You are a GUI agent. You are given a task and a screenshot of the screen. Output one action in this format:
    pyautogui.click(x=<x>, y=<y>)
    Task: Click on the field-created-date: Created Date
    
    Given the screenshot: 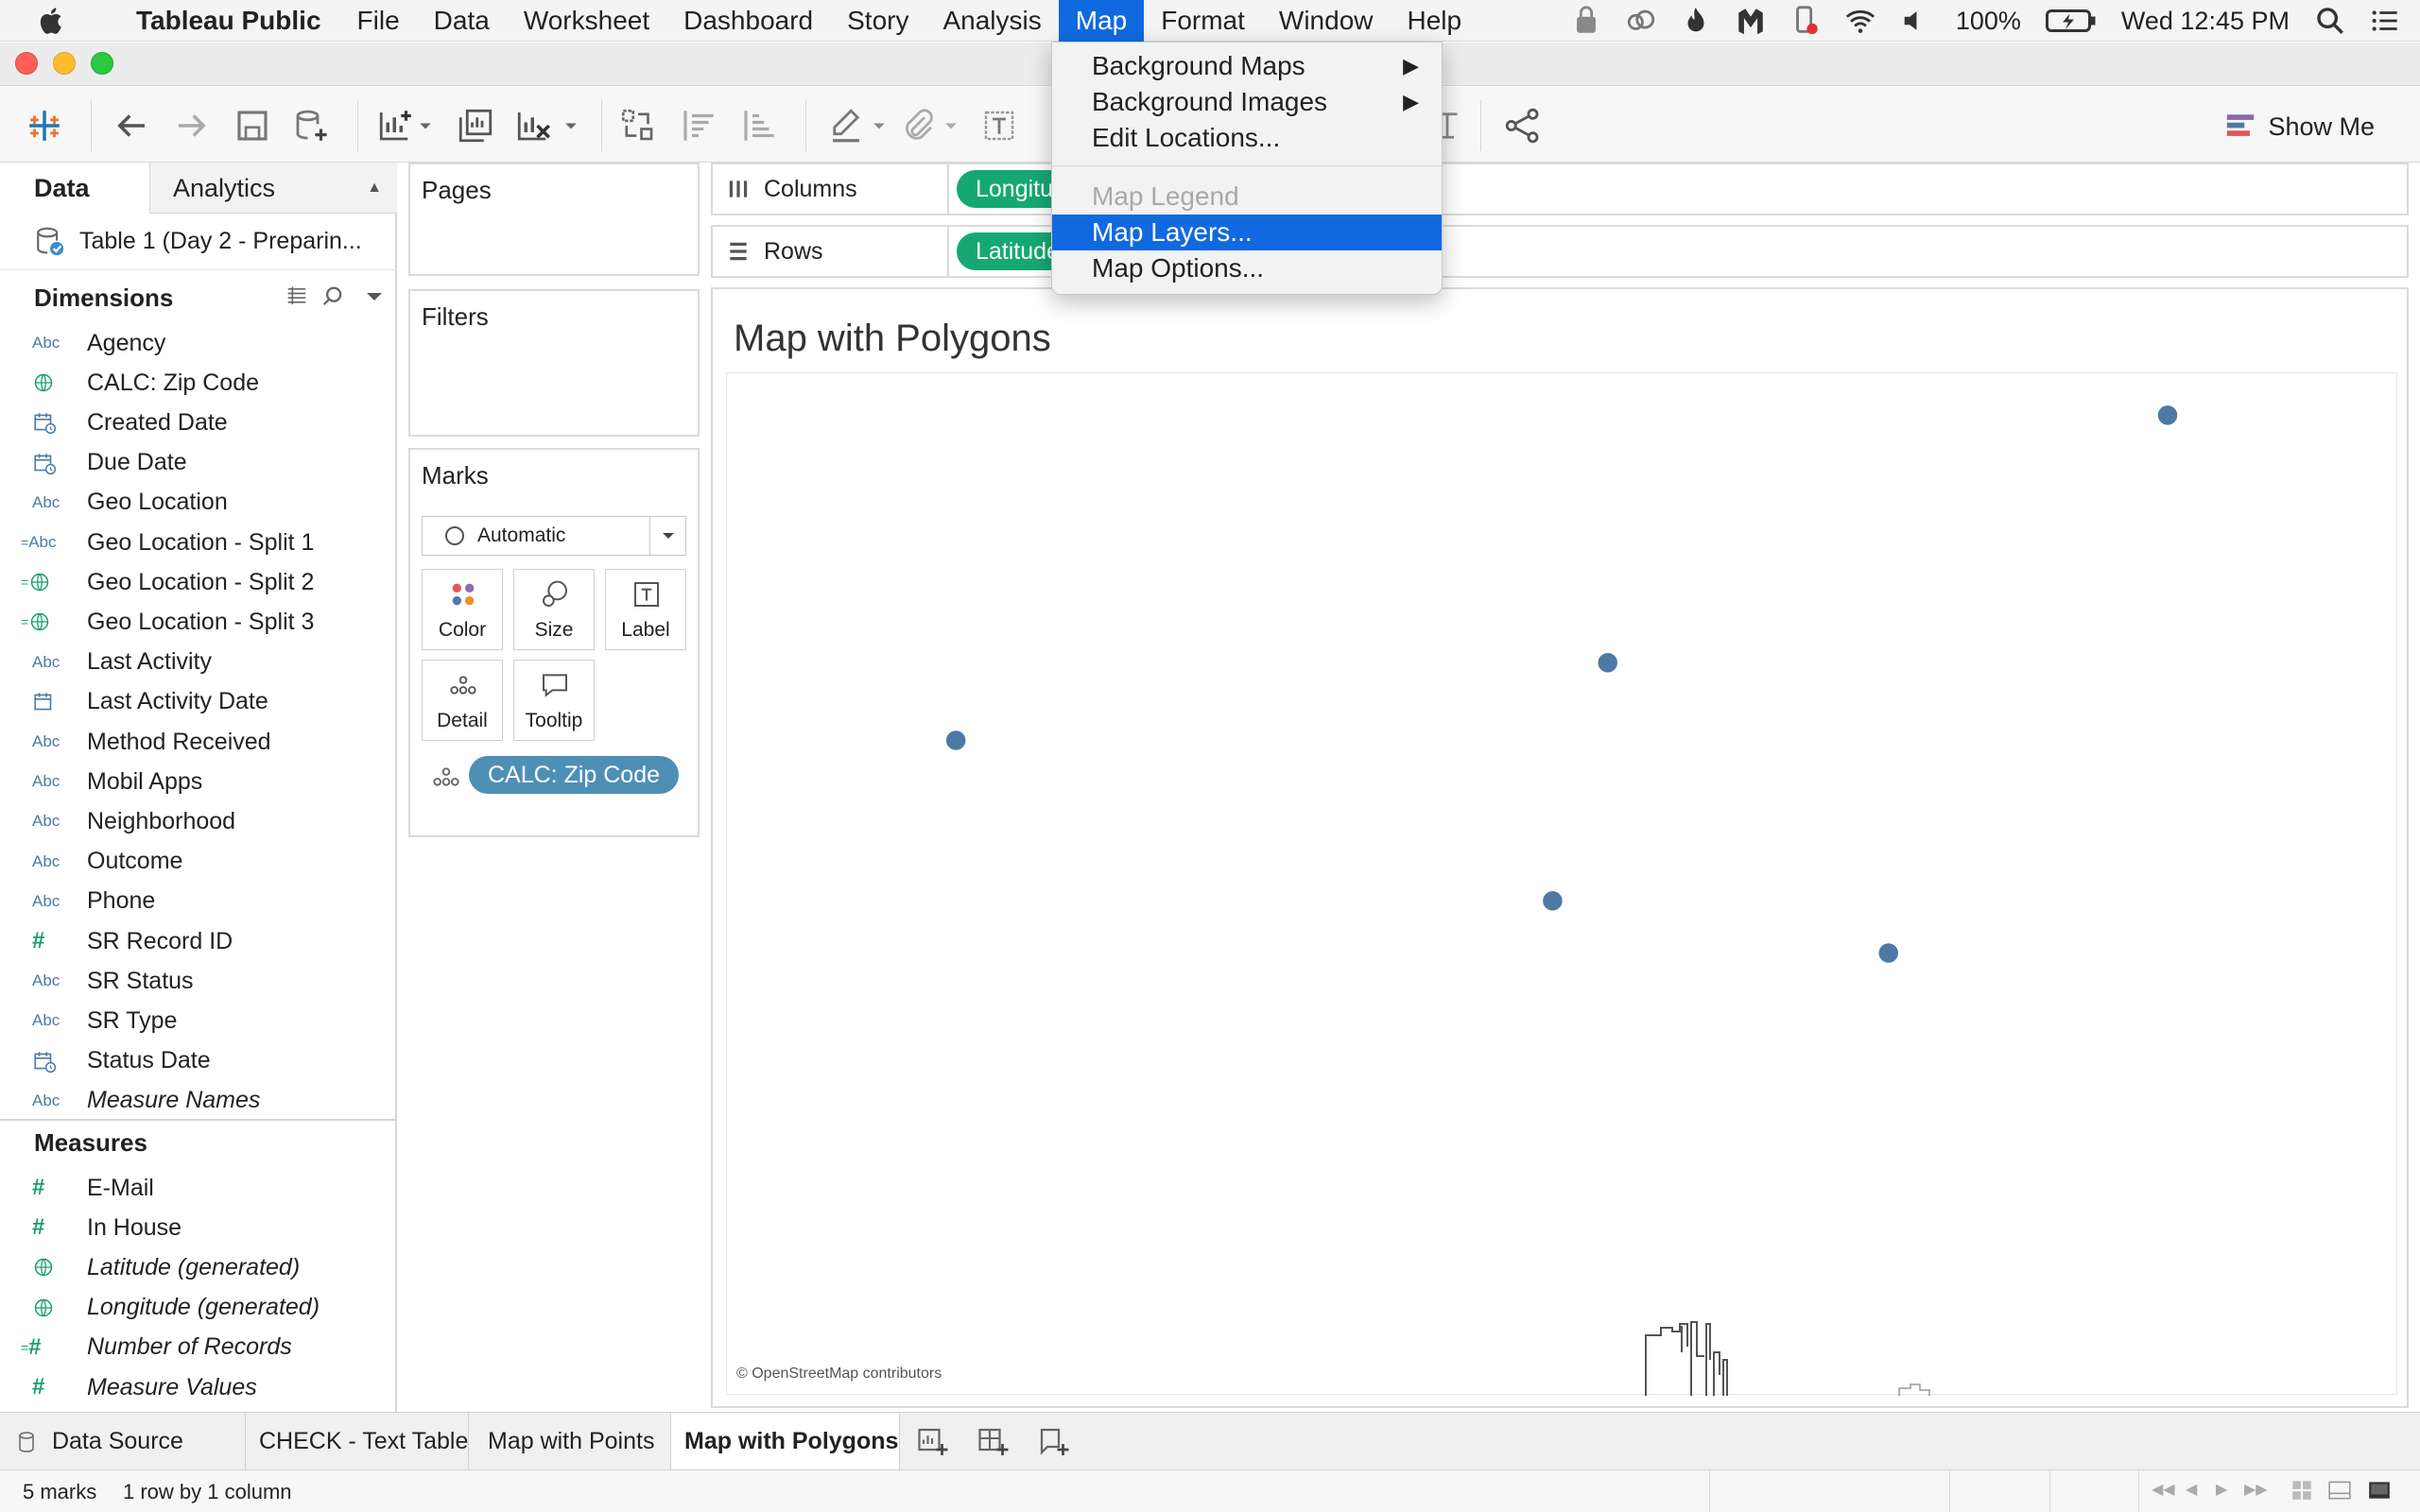 What is the action you would take?
    pyautogui.click(x=197, y=422)
    